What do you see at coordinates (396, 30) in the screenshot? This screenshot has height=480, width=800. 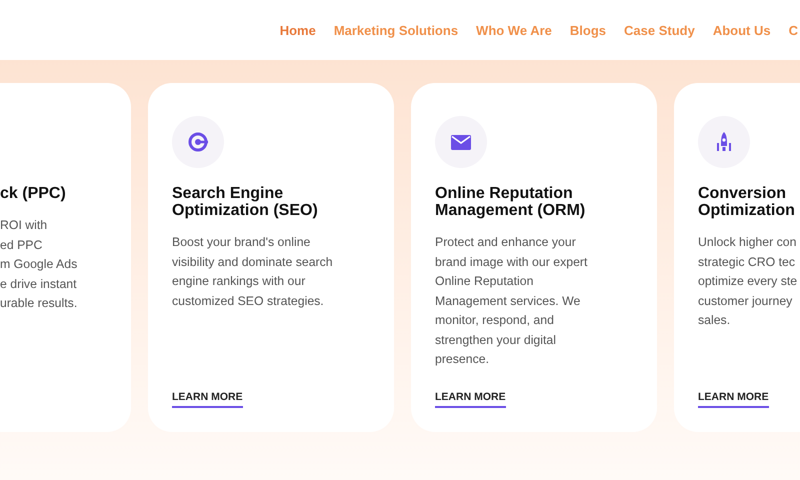 I see `nav-link: Marketing Solutions` at bounding box center [396, 30].